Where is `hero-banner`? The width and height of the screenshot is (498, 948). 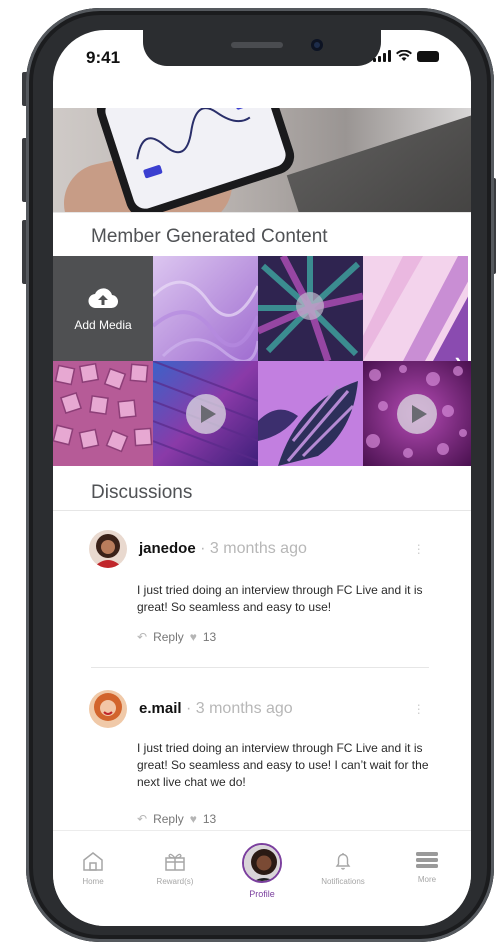 hero-banner is located at coordinates (262, 160).